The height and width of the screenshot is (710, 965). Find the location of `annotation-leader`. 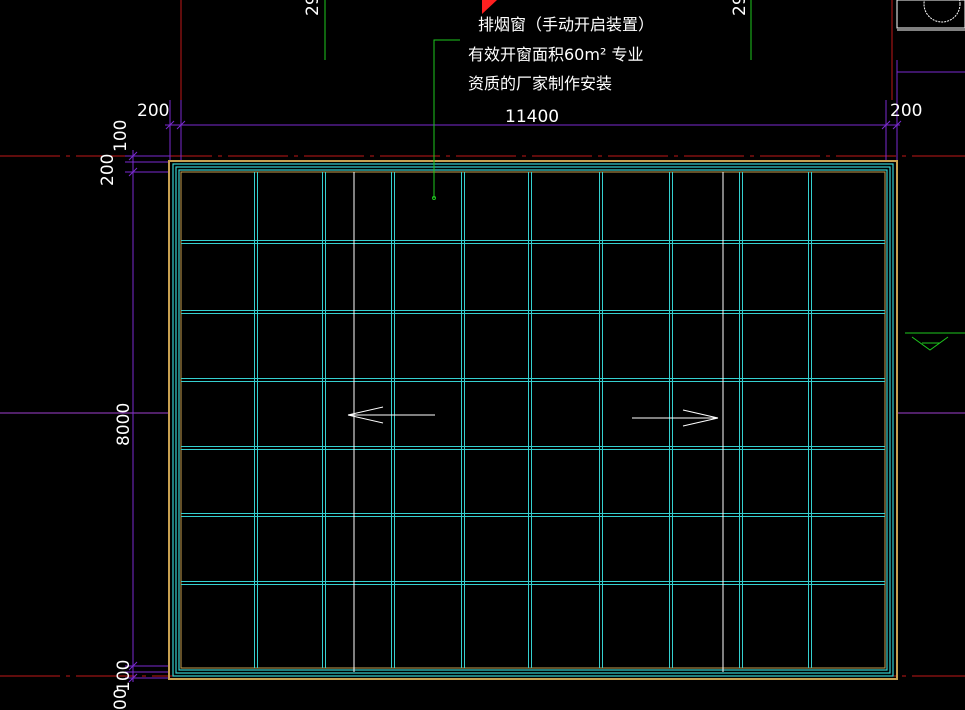

annotation-leader is located at coordinates (446, 119).